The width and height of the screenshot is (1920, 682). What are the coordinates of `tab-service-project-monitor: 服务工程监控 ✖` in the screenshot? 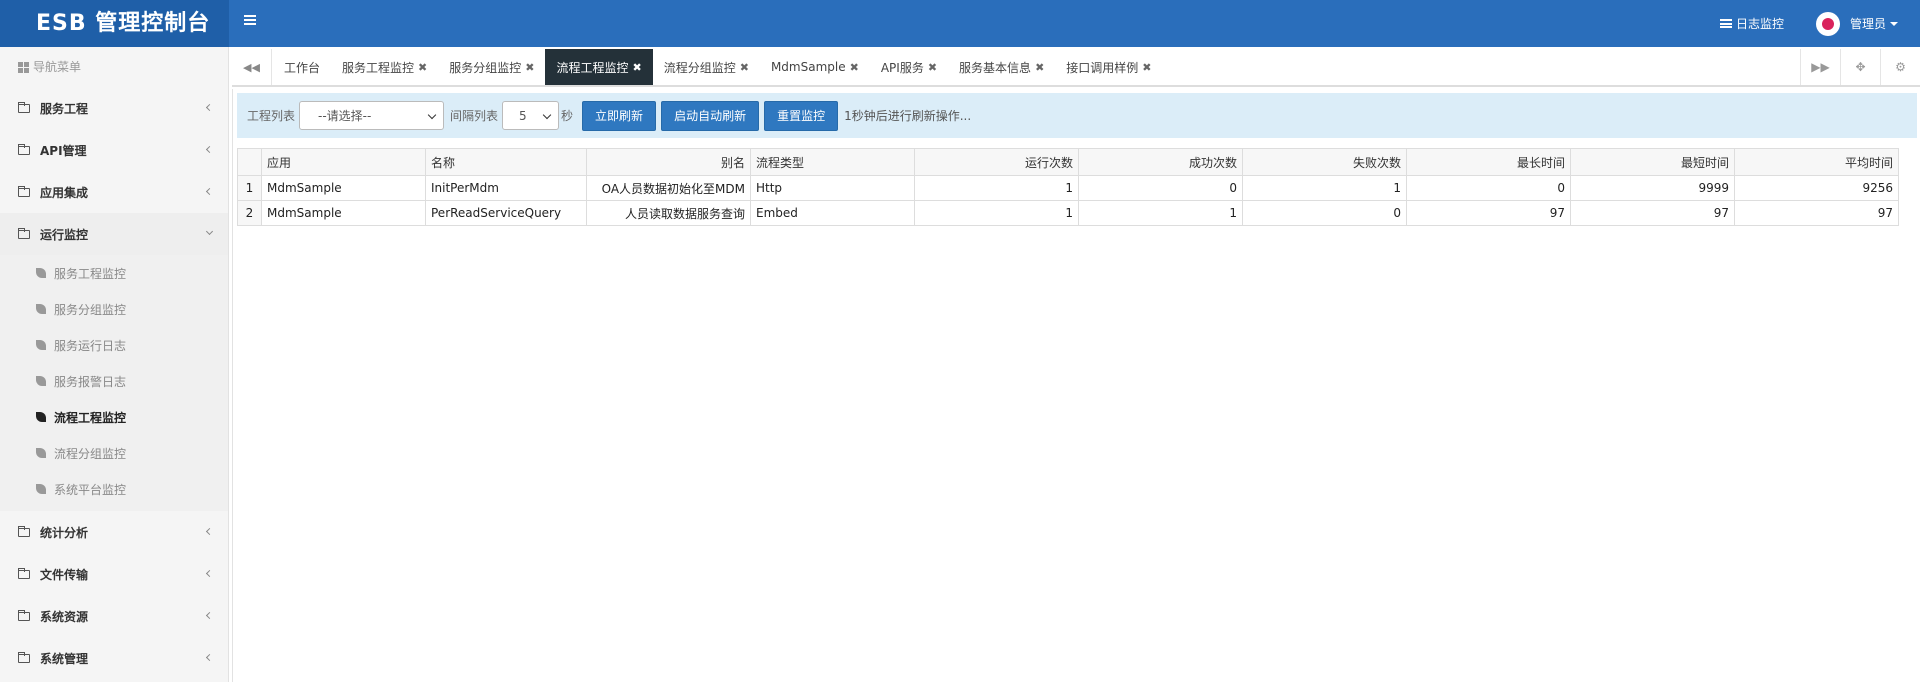 It's located at (384, 67).